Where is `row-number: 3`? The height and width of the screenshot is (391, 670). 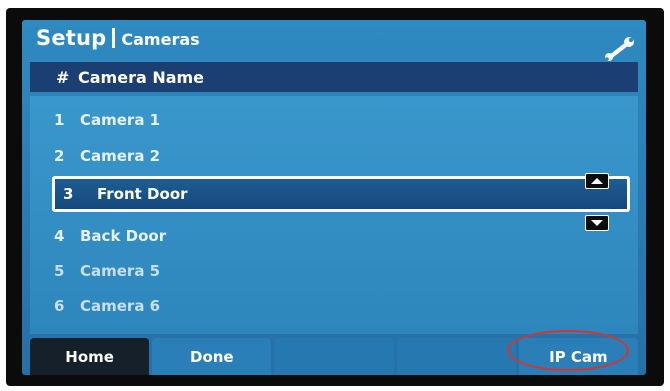 row-number: 3 is located at coordinates (68, 194).